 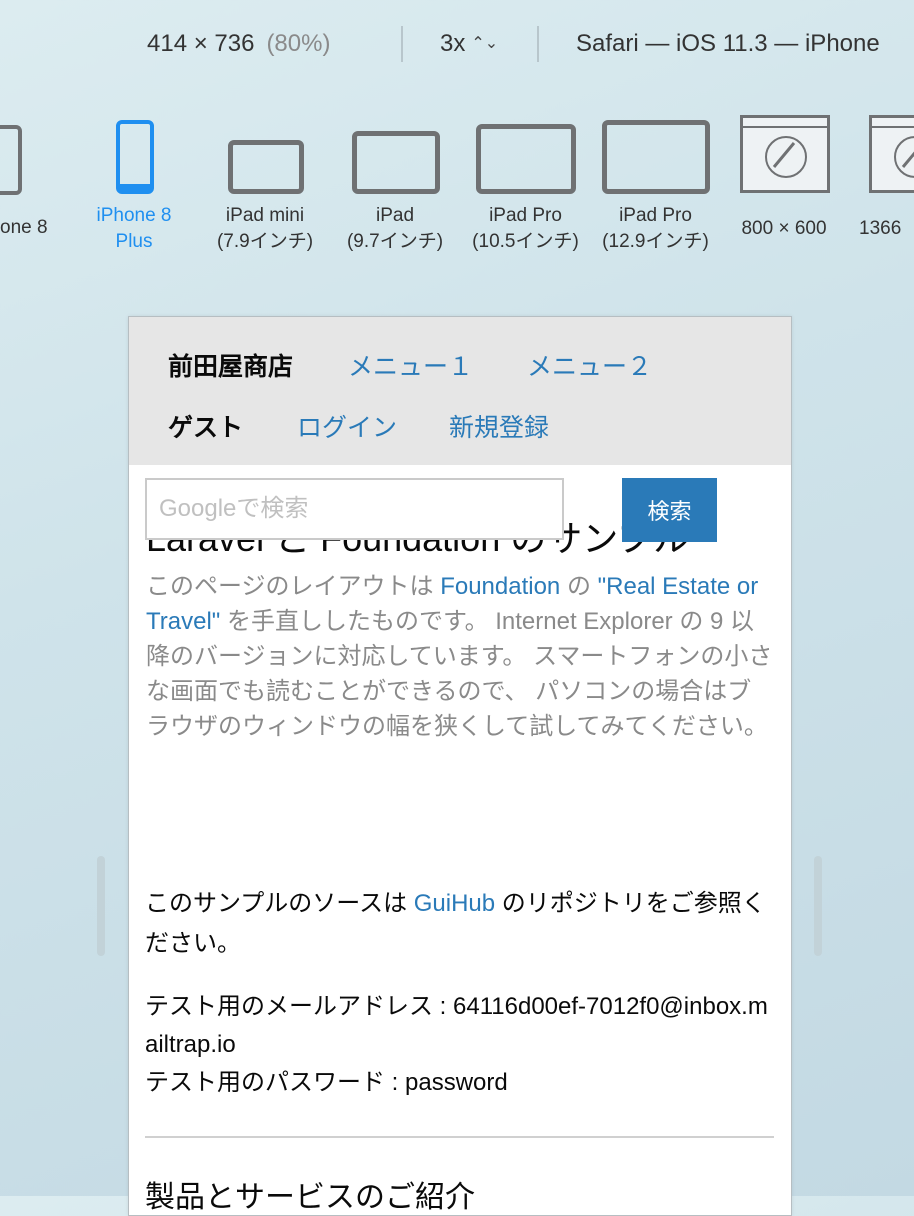 I want to click on device-label: (10.5インチ), so click(x=525, y=241).